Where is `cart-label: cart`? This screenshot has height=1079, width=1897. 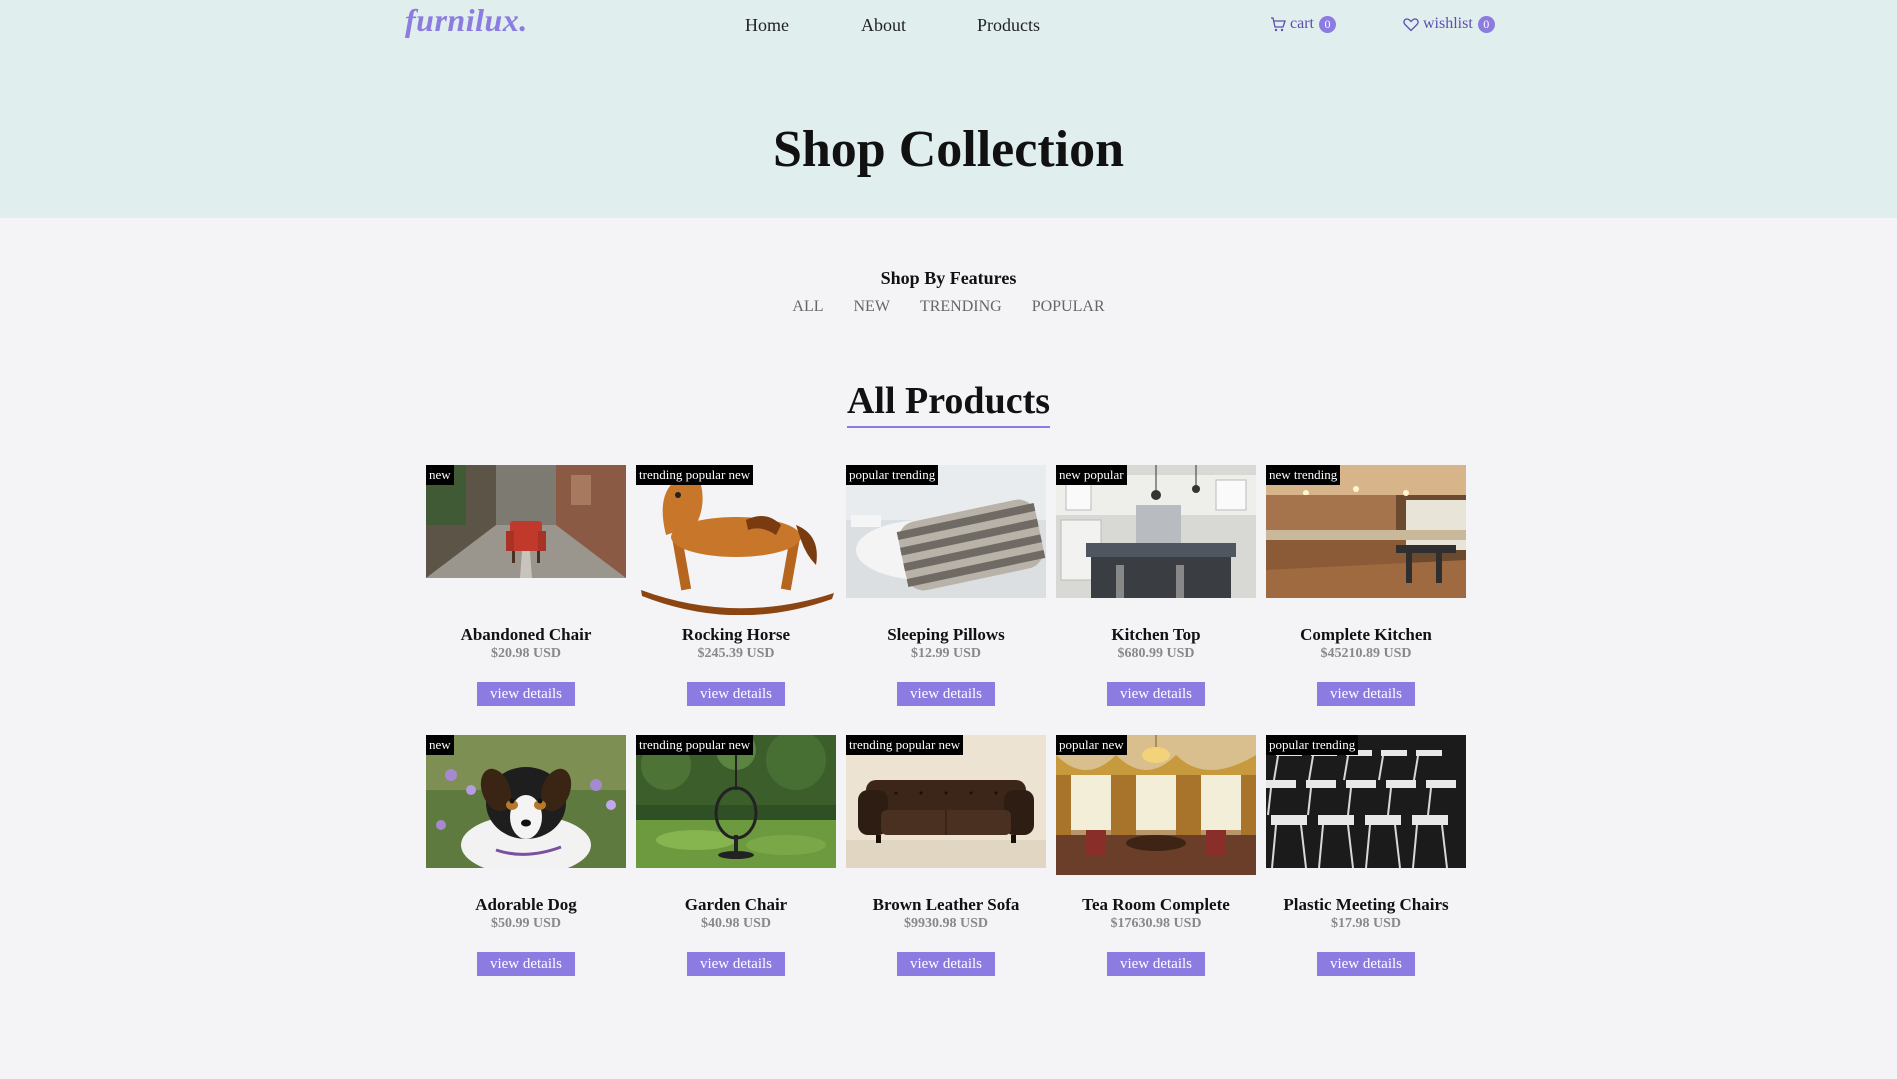 cart-label: cart is located at coordinates (1302, 23).